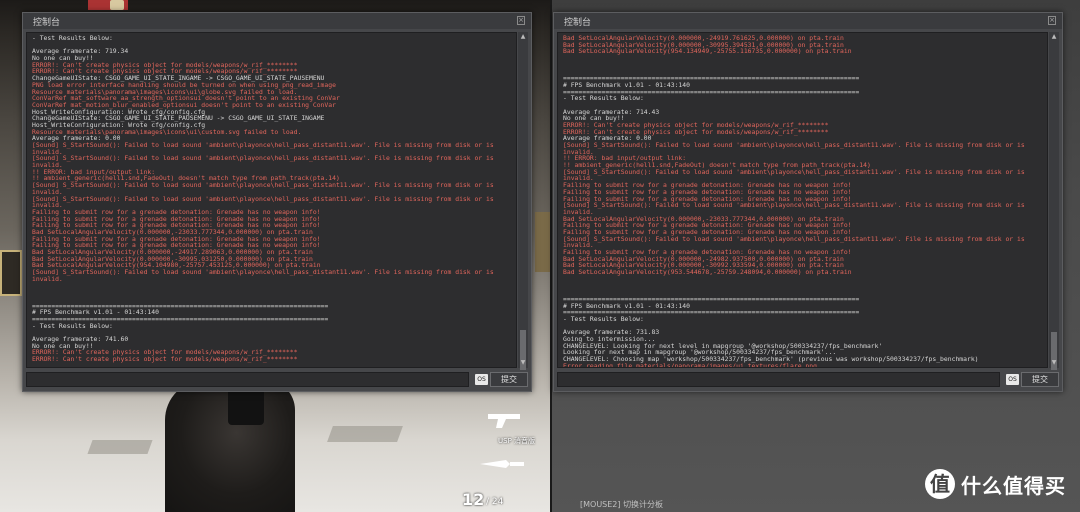 This screenshot has height=512, width=1080. Describe the element at coordinates (80, 51) in the screenshot. I see `console-line: Average framerate: 719.34` at that location.